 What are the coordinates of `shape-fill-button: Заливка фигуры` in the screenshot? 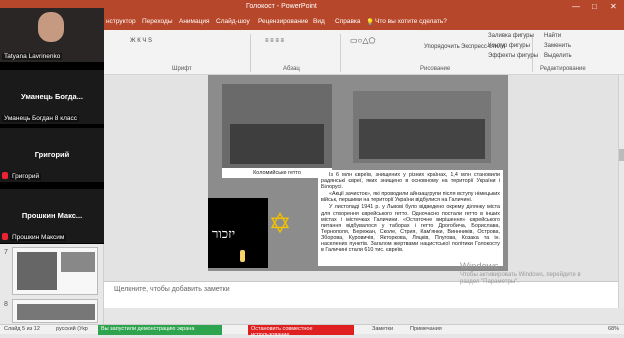 It's located at (511, 36).